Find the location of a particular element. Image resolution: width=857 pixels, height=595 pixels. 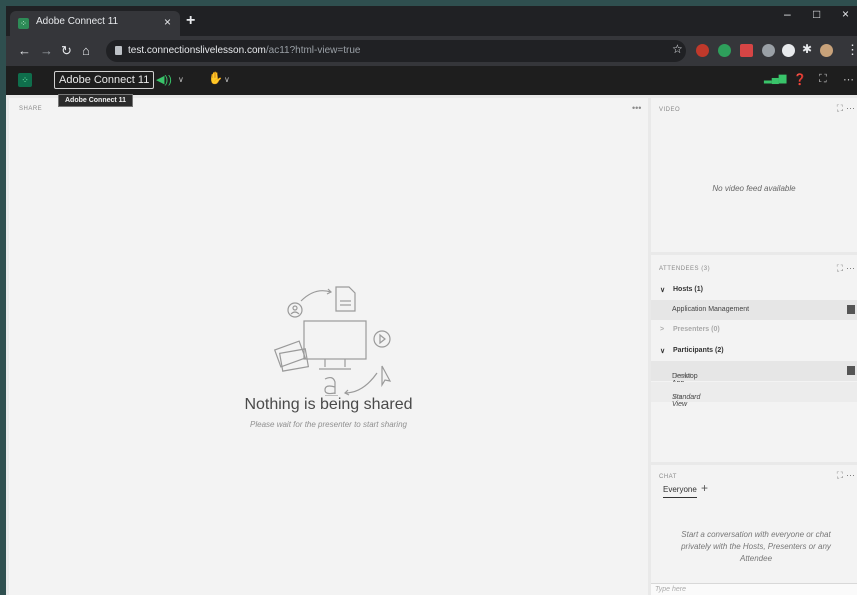

attendees-pod-menu-icon: ⋯ is located at coordinates (850, 268).